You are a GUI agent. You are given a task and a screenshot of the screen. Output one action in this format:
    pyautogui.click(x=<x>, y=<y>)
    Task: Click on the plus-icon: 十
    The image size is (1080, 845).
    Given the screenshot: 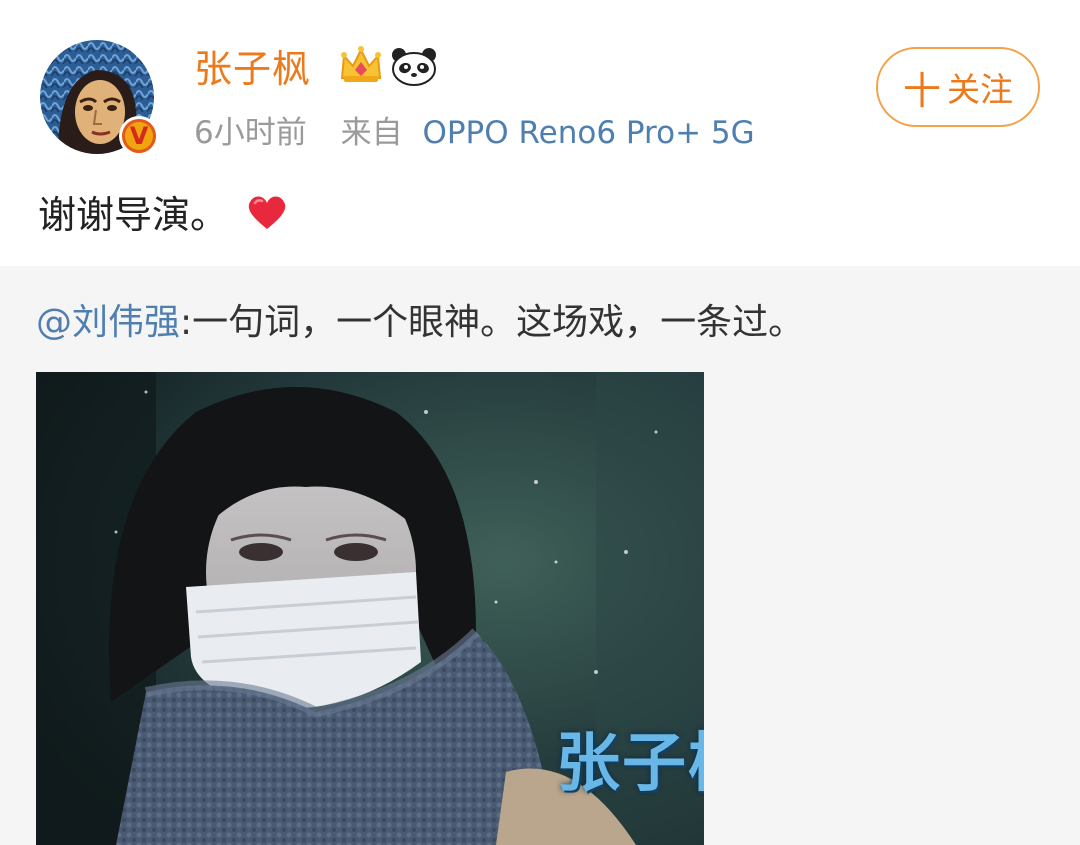 What is the action you would take?
    pyautogui.click(x=921, y=90)
    